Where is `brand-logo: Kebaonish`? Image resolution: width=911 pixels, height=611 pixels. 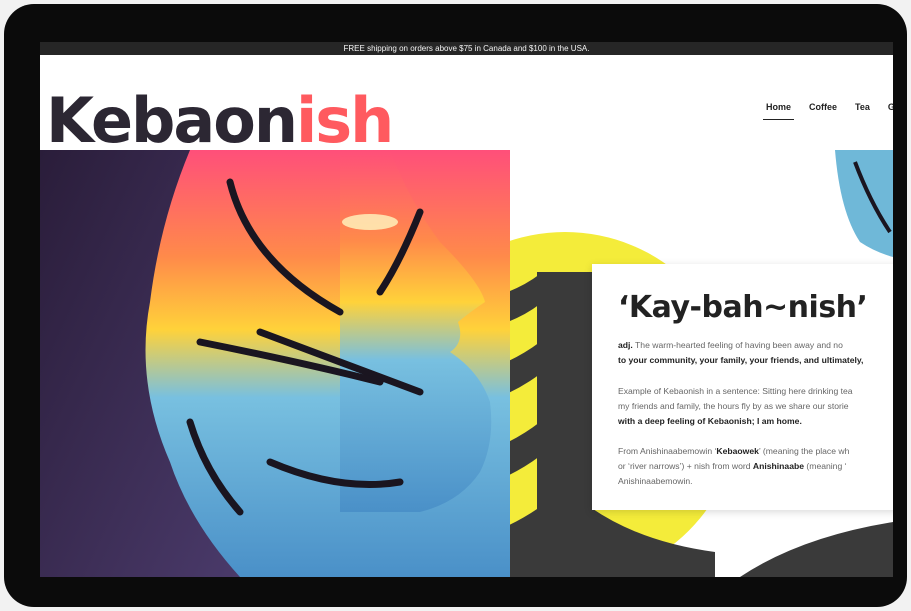
brand-logo: Kebaonish is located at coordinates (220, 121).